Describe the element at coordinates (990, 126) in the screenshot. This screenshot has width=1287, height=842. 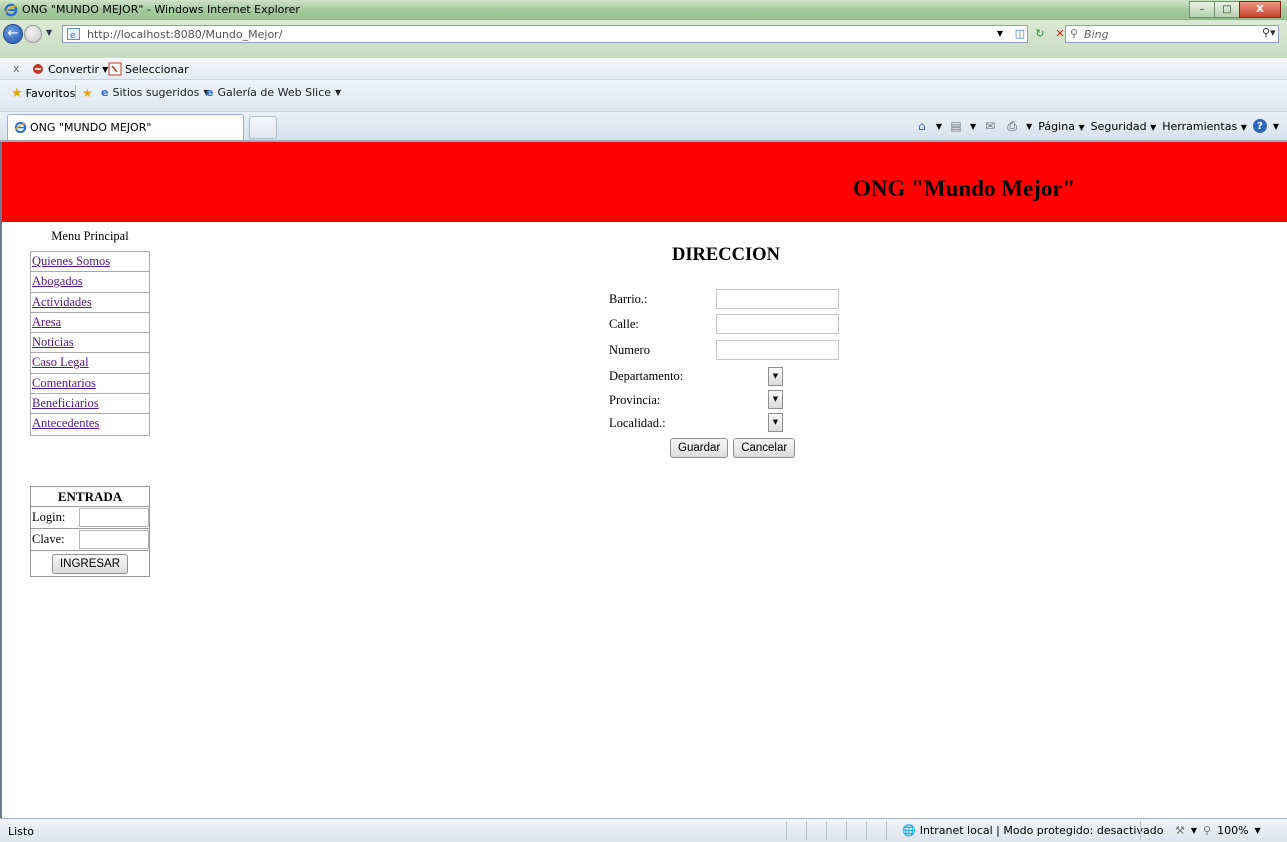
I see `mail-icon: ✉` at that location.